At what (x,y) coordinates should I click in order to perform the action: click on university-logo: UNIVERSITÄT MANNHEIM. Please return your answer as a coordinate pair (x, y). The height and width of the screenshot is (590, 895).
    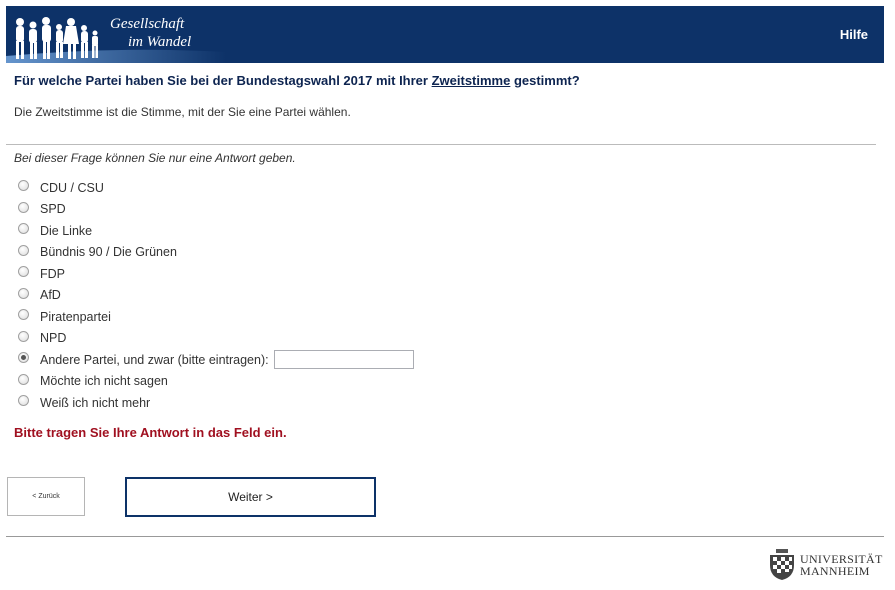
    Looking at the image, I should click on (827, 565).